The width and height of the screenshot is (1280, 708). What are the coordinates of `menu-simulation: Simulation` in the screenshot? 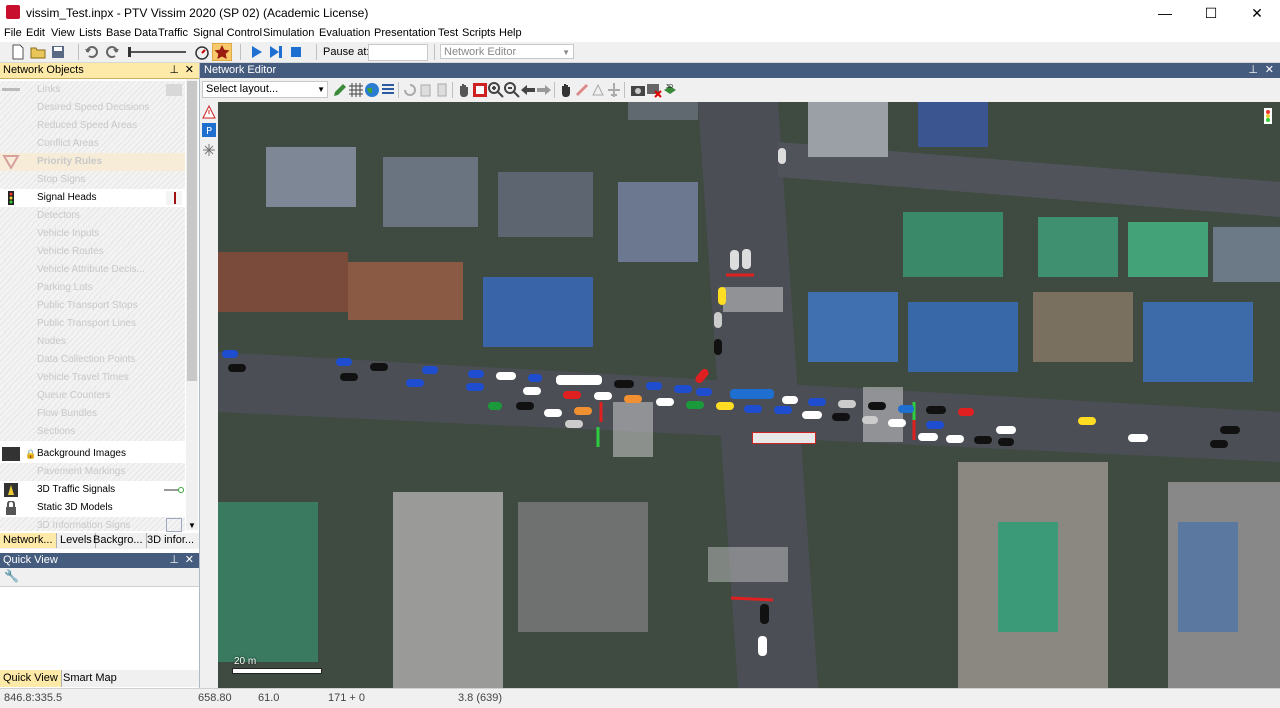 It's located at (288, 33).